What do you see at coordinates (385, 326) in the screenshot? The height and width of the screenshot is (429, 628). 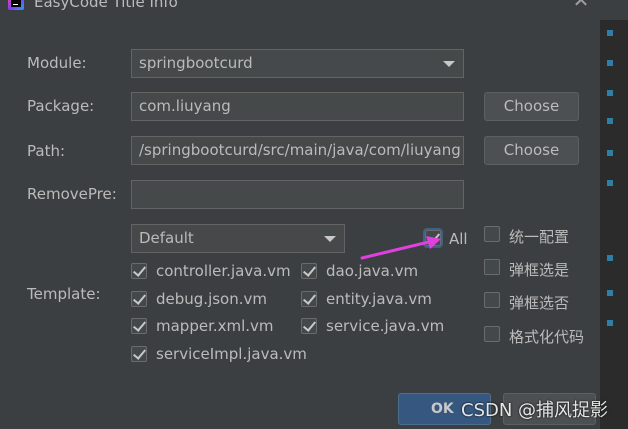 I see `template-label-service: service.java.vm` at bounding box center [385, 326].